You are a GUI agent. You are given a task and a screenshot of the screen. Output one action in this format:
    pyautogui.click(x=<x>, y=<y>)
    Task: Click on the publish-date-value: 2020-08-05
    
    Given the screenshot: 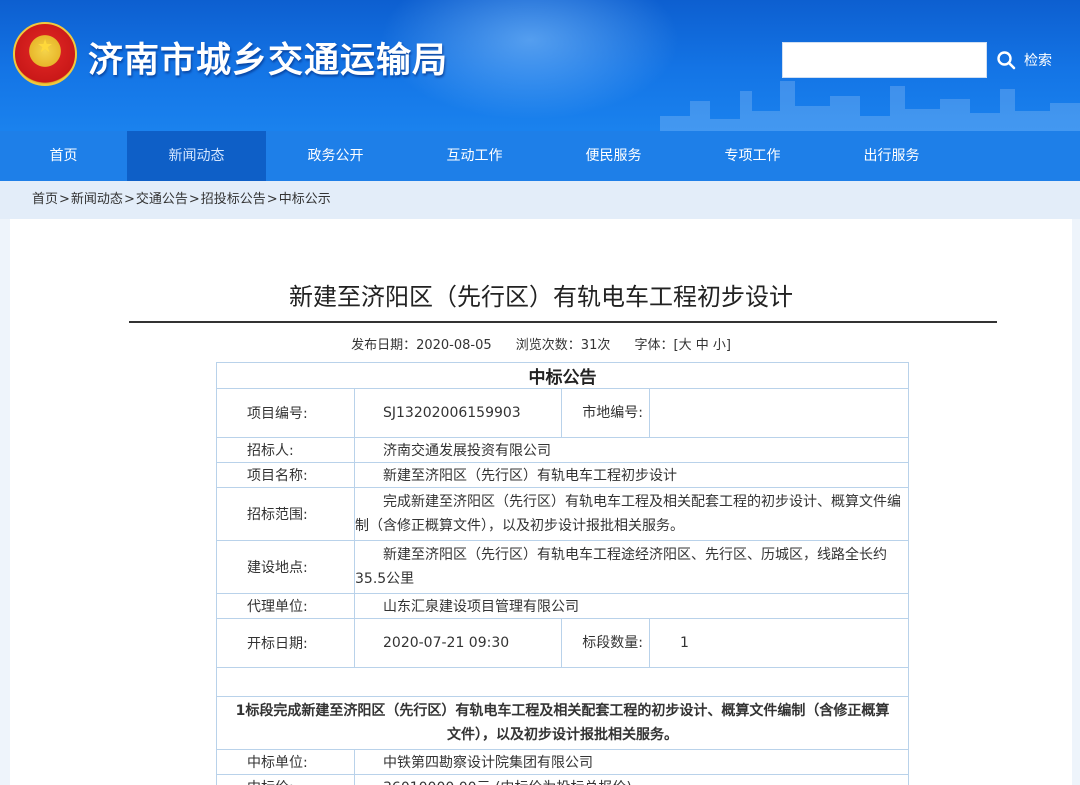 What is the action you would take?
    pyautogui.click(x=454, y=345)
    